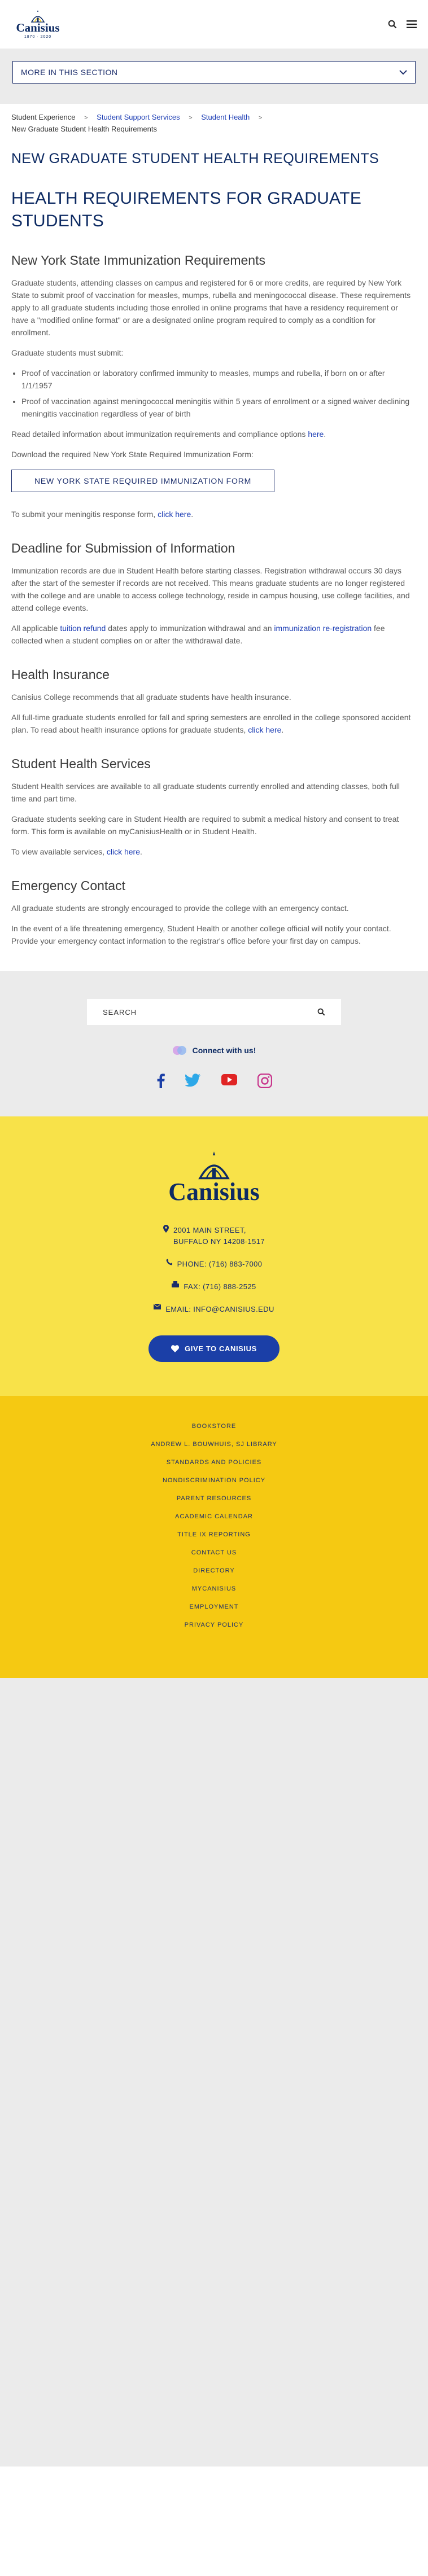 The height and width of the screenshot is (2576, 428). I want to click on breadcrumb-current: New Graduate Student Health Requirements, so click(84, 129).